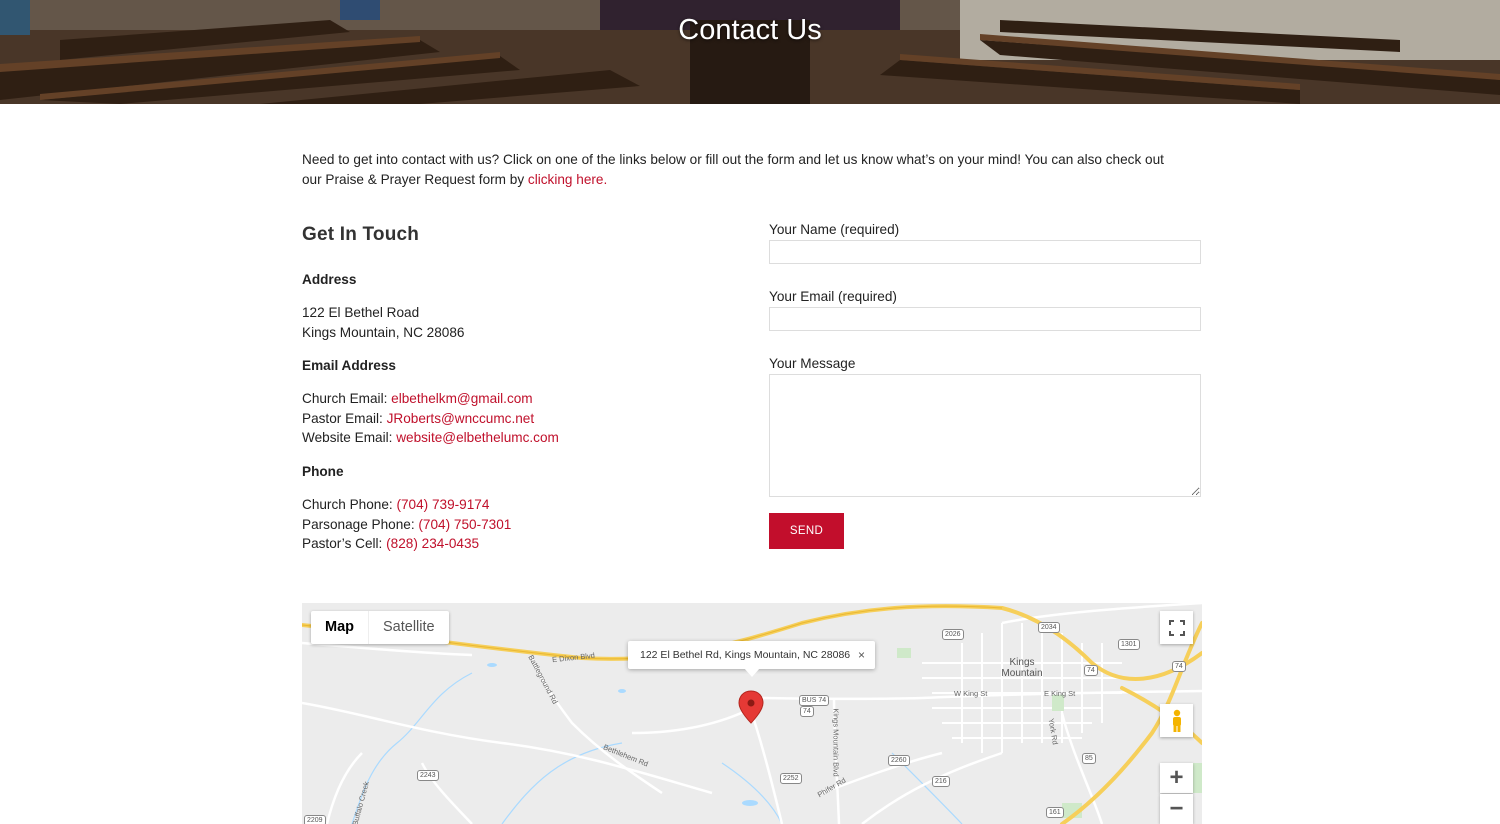 This screenshot has width=1500, height=824. What do you see at coordinates (464, 524) in the screenshot?
I see `parsonage-phone-link: (704) 750-7301` at bounding box center [464, 524].